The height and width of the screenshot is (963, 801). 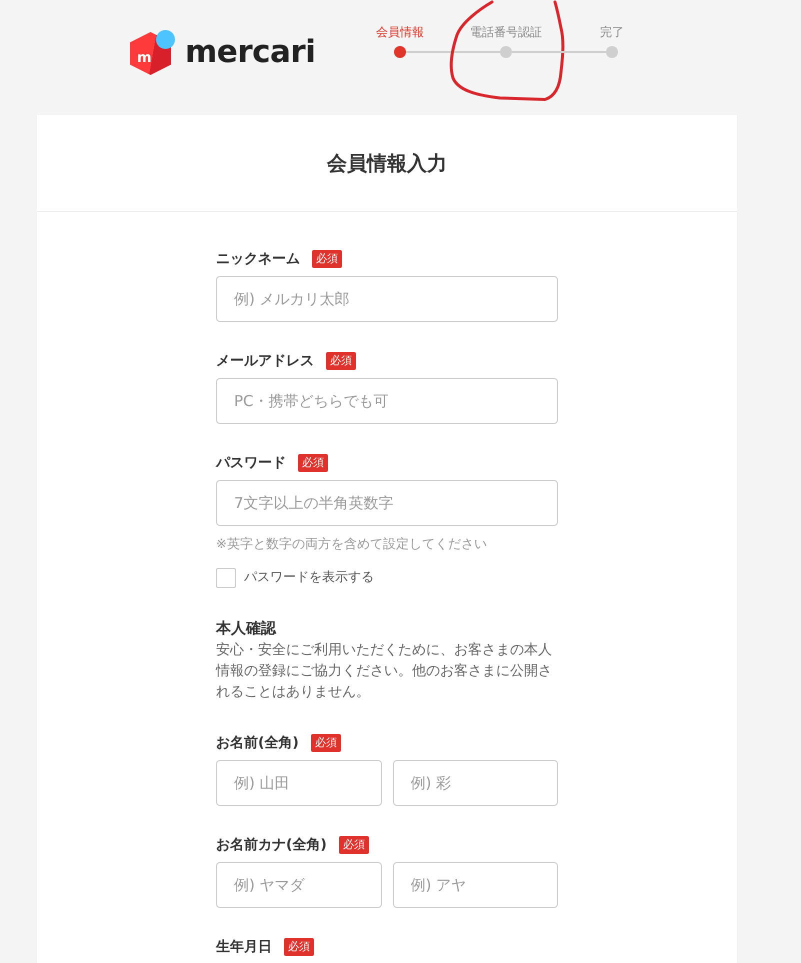 I want to click on text-field: 例) アヤ, so click(x=475, y=885).